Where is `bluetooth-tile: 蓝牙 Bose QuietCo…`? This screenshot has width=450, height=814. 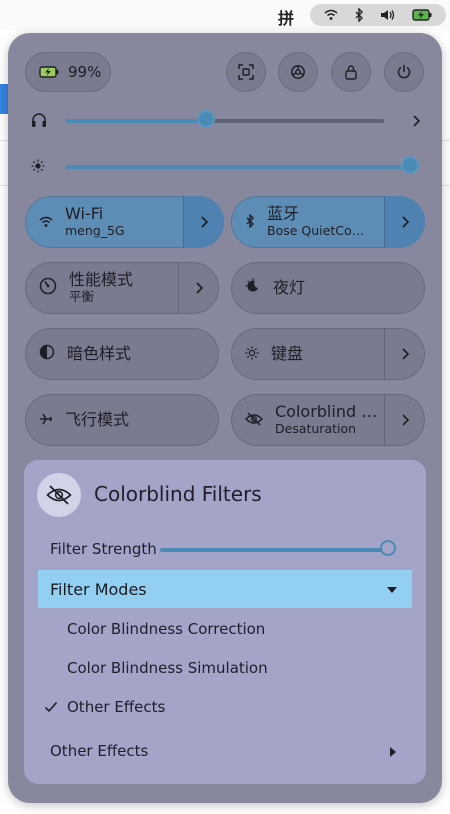
bluetooth-tile: 蓝牙 Bose QuietCo… is located at coordinates (328, 222).